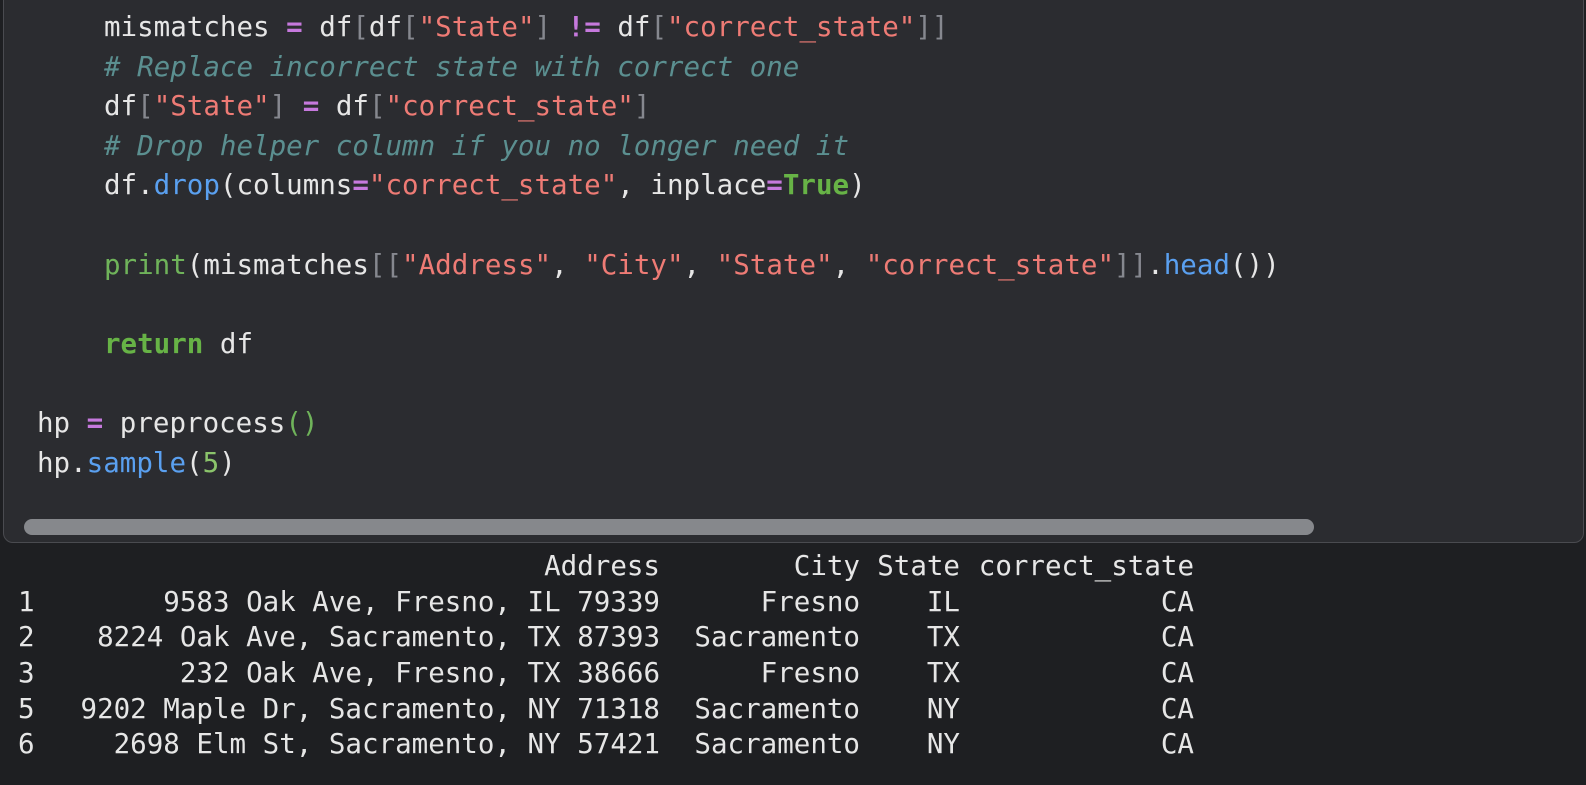 The image size is (1586, 785). Describe the element at coordinates (602, 566) in the screenshot. I see `header-address: Address` at that location.